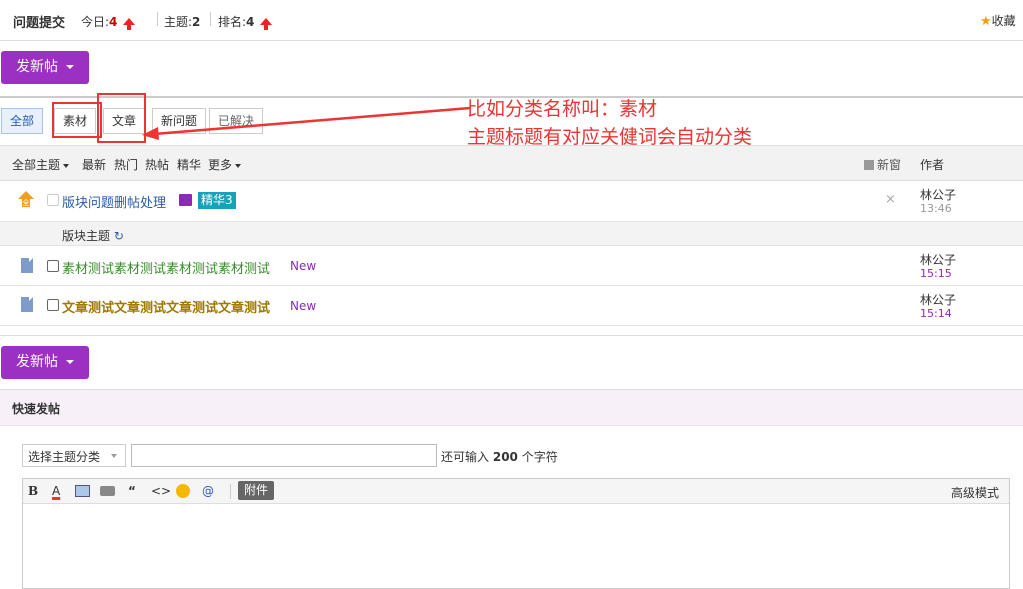 The width and height of the screenshot is (1023, 589). Describe the element at coordinates (256, 490) in the screenshot. I see `attachment-button: 附件` at that location.